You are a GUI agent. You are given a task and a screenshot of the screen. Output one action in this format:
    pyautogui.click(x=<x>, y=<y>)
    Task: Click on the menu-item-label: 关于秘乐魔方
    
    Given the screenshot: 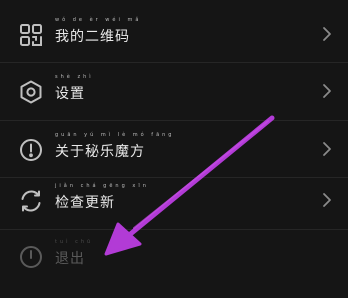 What is the action you would take?
    pyautogui.click(x=100, y=152)
    